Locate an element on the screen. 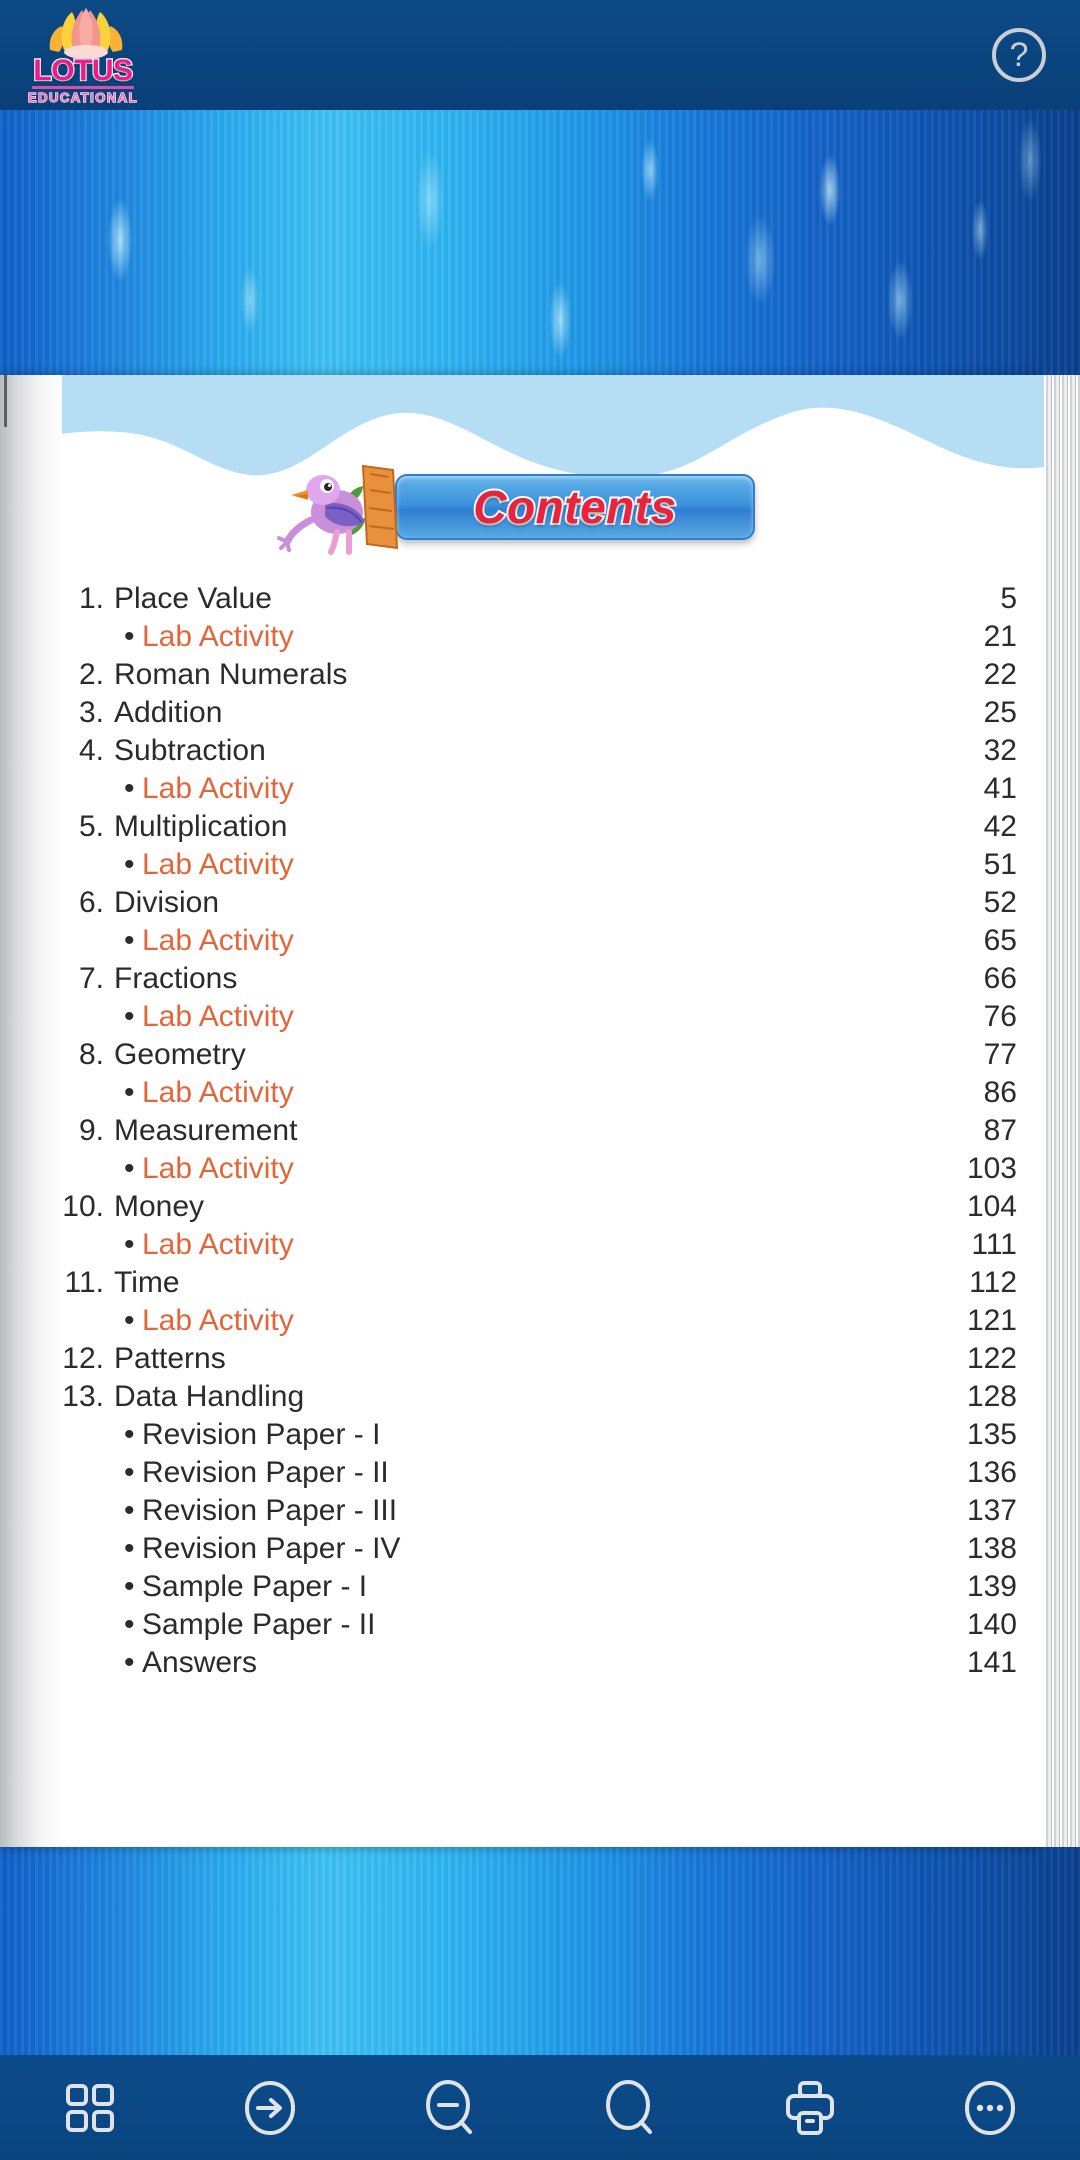 The height and width of the screenshot is (2160, 1080). toc-row-page-number: 76 is located at coordinates (1000, 1016).